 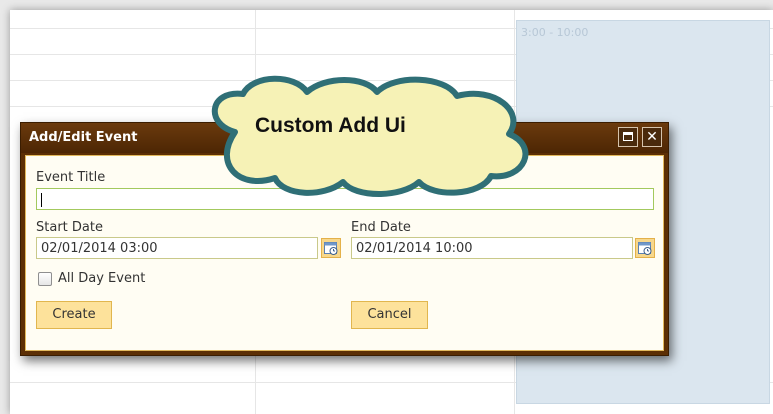 I want to click on close-button: ✕, so click(x=652, y=137).